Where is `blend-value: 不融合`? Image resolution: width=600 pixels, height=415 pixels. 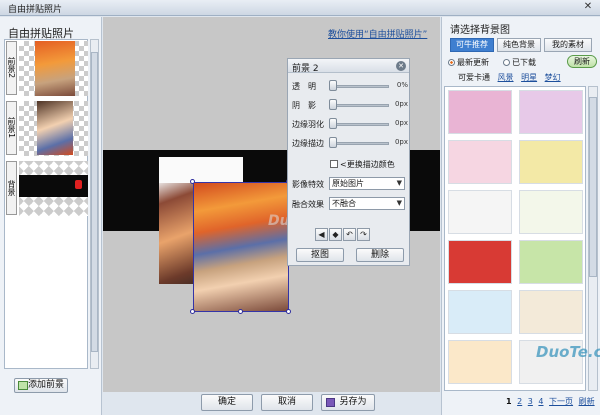
blend-value: 不融合 is located at coordinates (344, 203).